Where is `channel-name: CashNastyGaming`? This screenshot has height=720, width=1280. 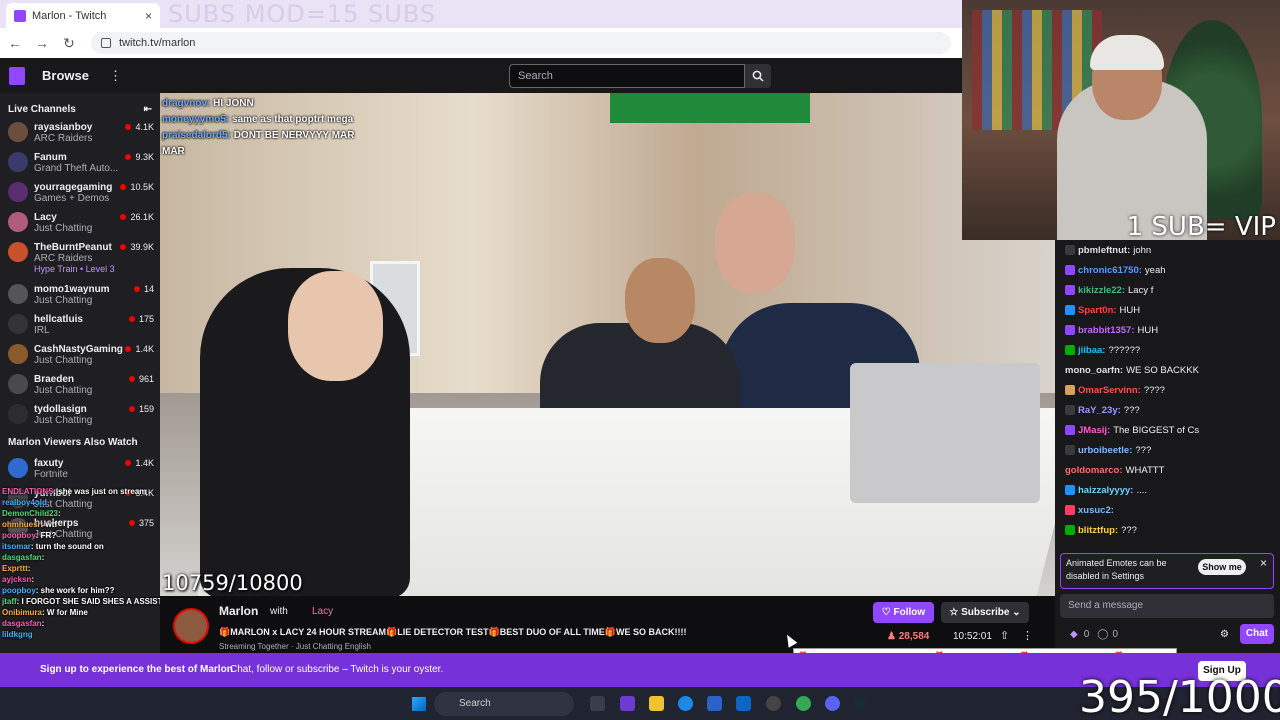 channel-name: CashNastyGaming is located at coordinates (78, 349).